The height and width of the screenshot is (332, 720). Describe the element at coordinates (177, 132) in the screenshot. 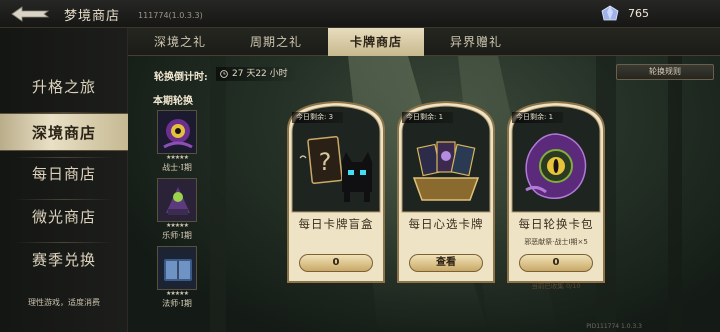

I see `eldritch-eye-card-icon` at that location.